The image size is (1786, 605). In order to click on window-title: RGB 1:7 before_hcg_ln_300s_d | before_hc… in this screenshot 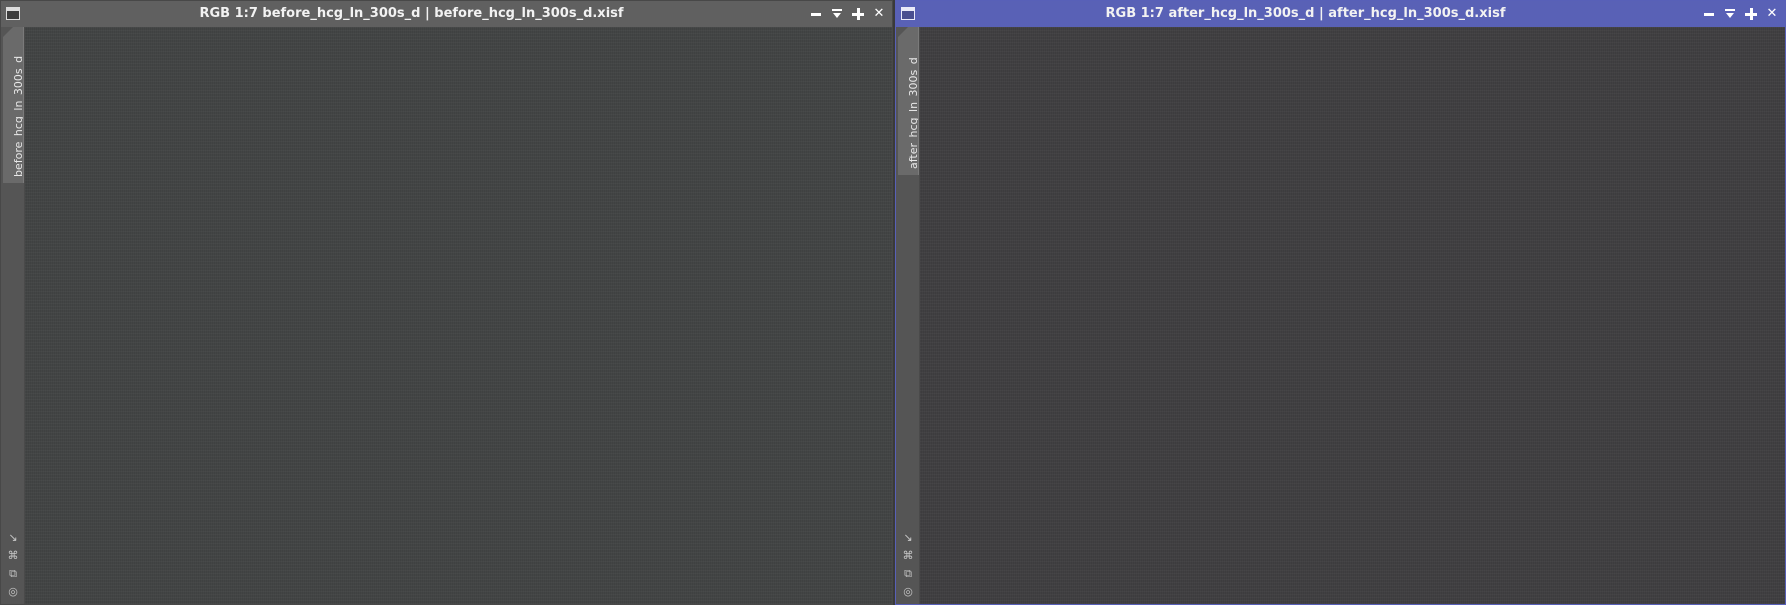, I will do `click(411, 13)`.